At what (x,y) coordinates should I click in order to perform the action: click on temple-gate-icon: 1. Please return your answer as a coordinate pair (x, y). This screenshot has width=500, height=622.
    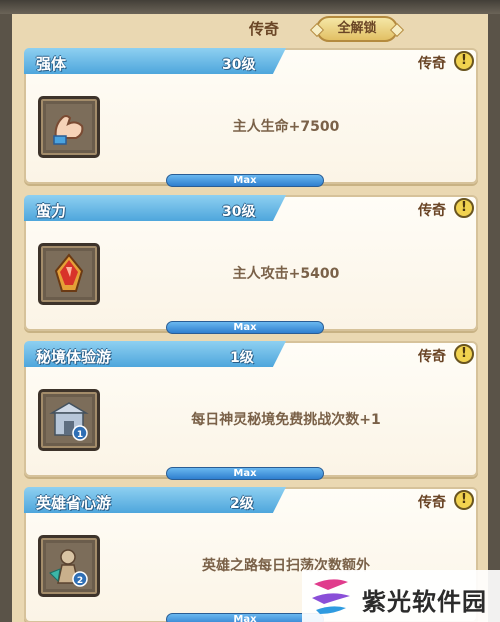
    Looking at the image, I should click on (69, 420).